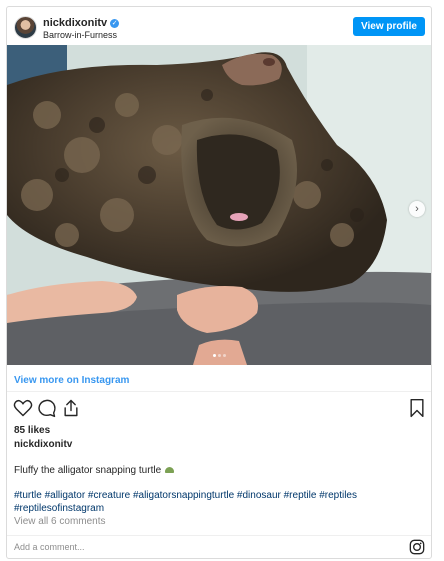  I want to click on username-text: nickdixonitv, so click(75, 23).